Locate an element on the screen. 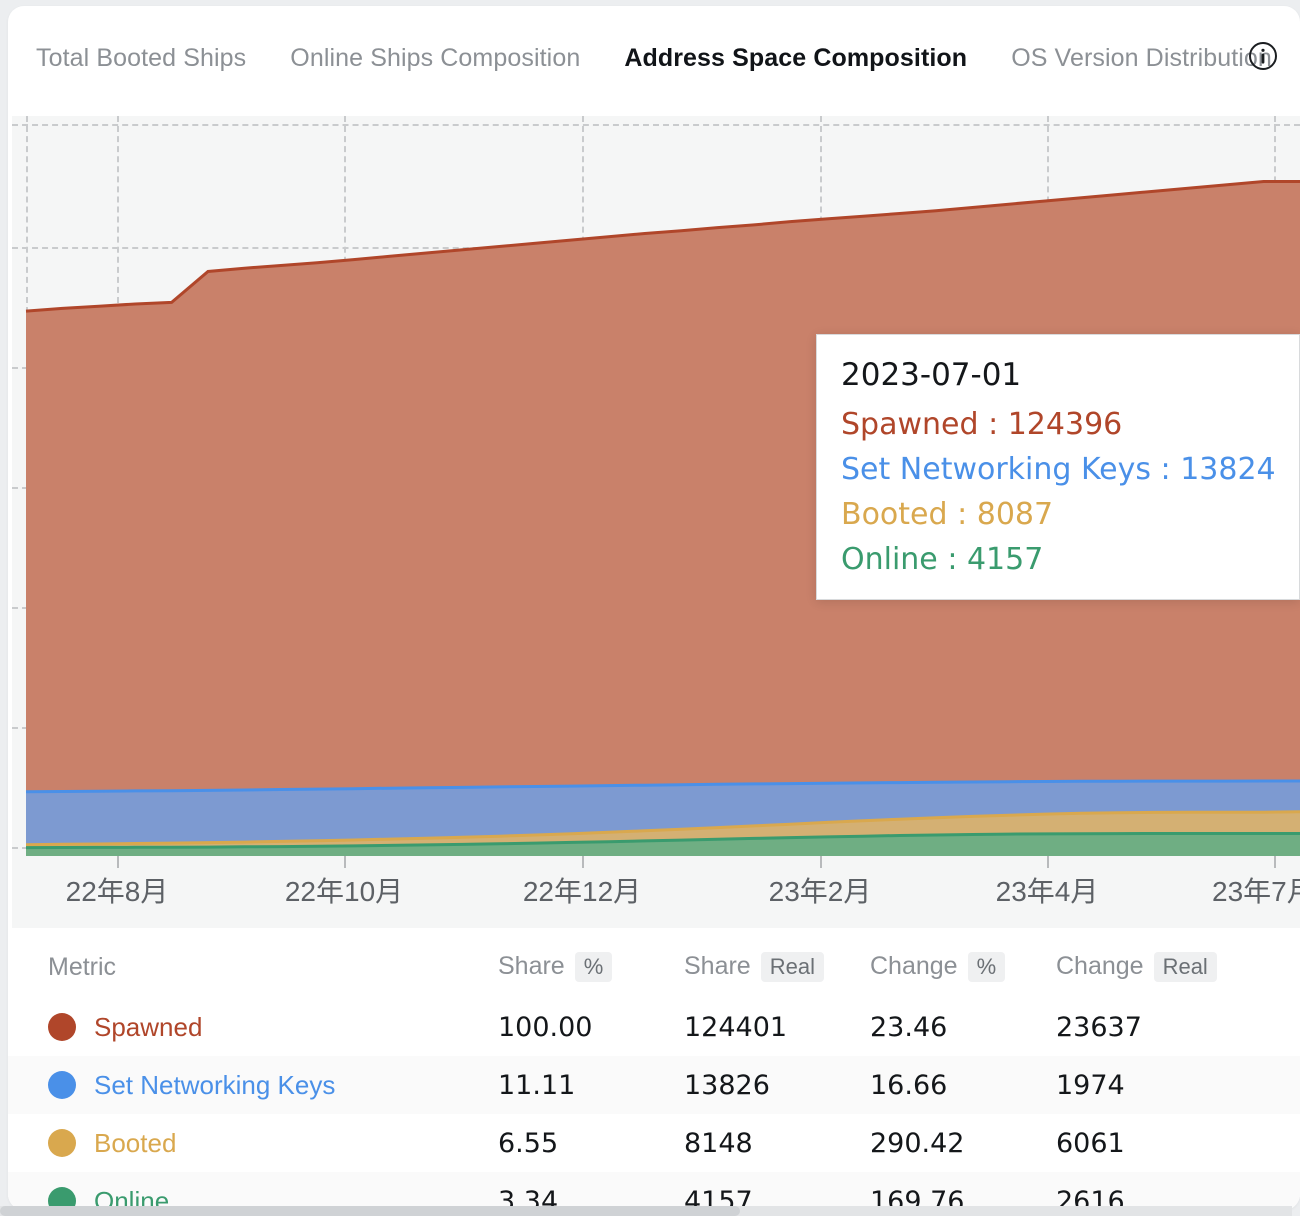 This screenshot has height=1216, width=1300. tooltip-value: 8087 is located at coordinates (1015, 514).